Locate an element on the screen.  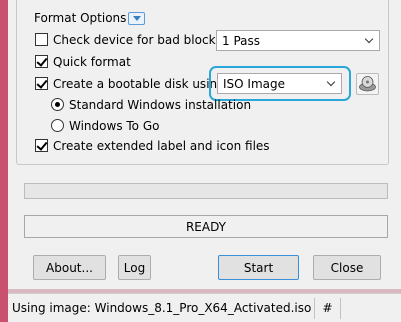
select-image-button is located at coordinates (367, 84).